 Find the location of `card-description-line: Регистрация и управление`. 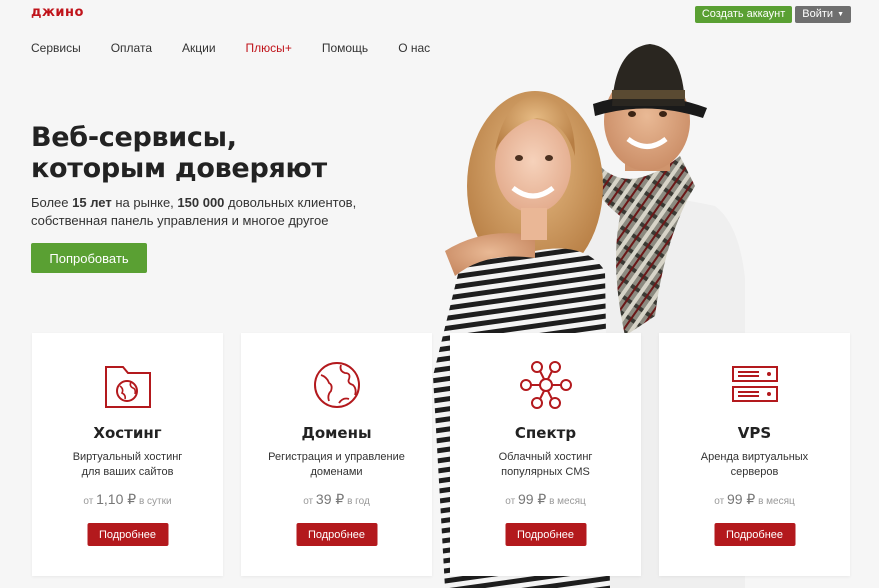

card-description-line: Регистрация и управление is located at coordinates (336, 457).